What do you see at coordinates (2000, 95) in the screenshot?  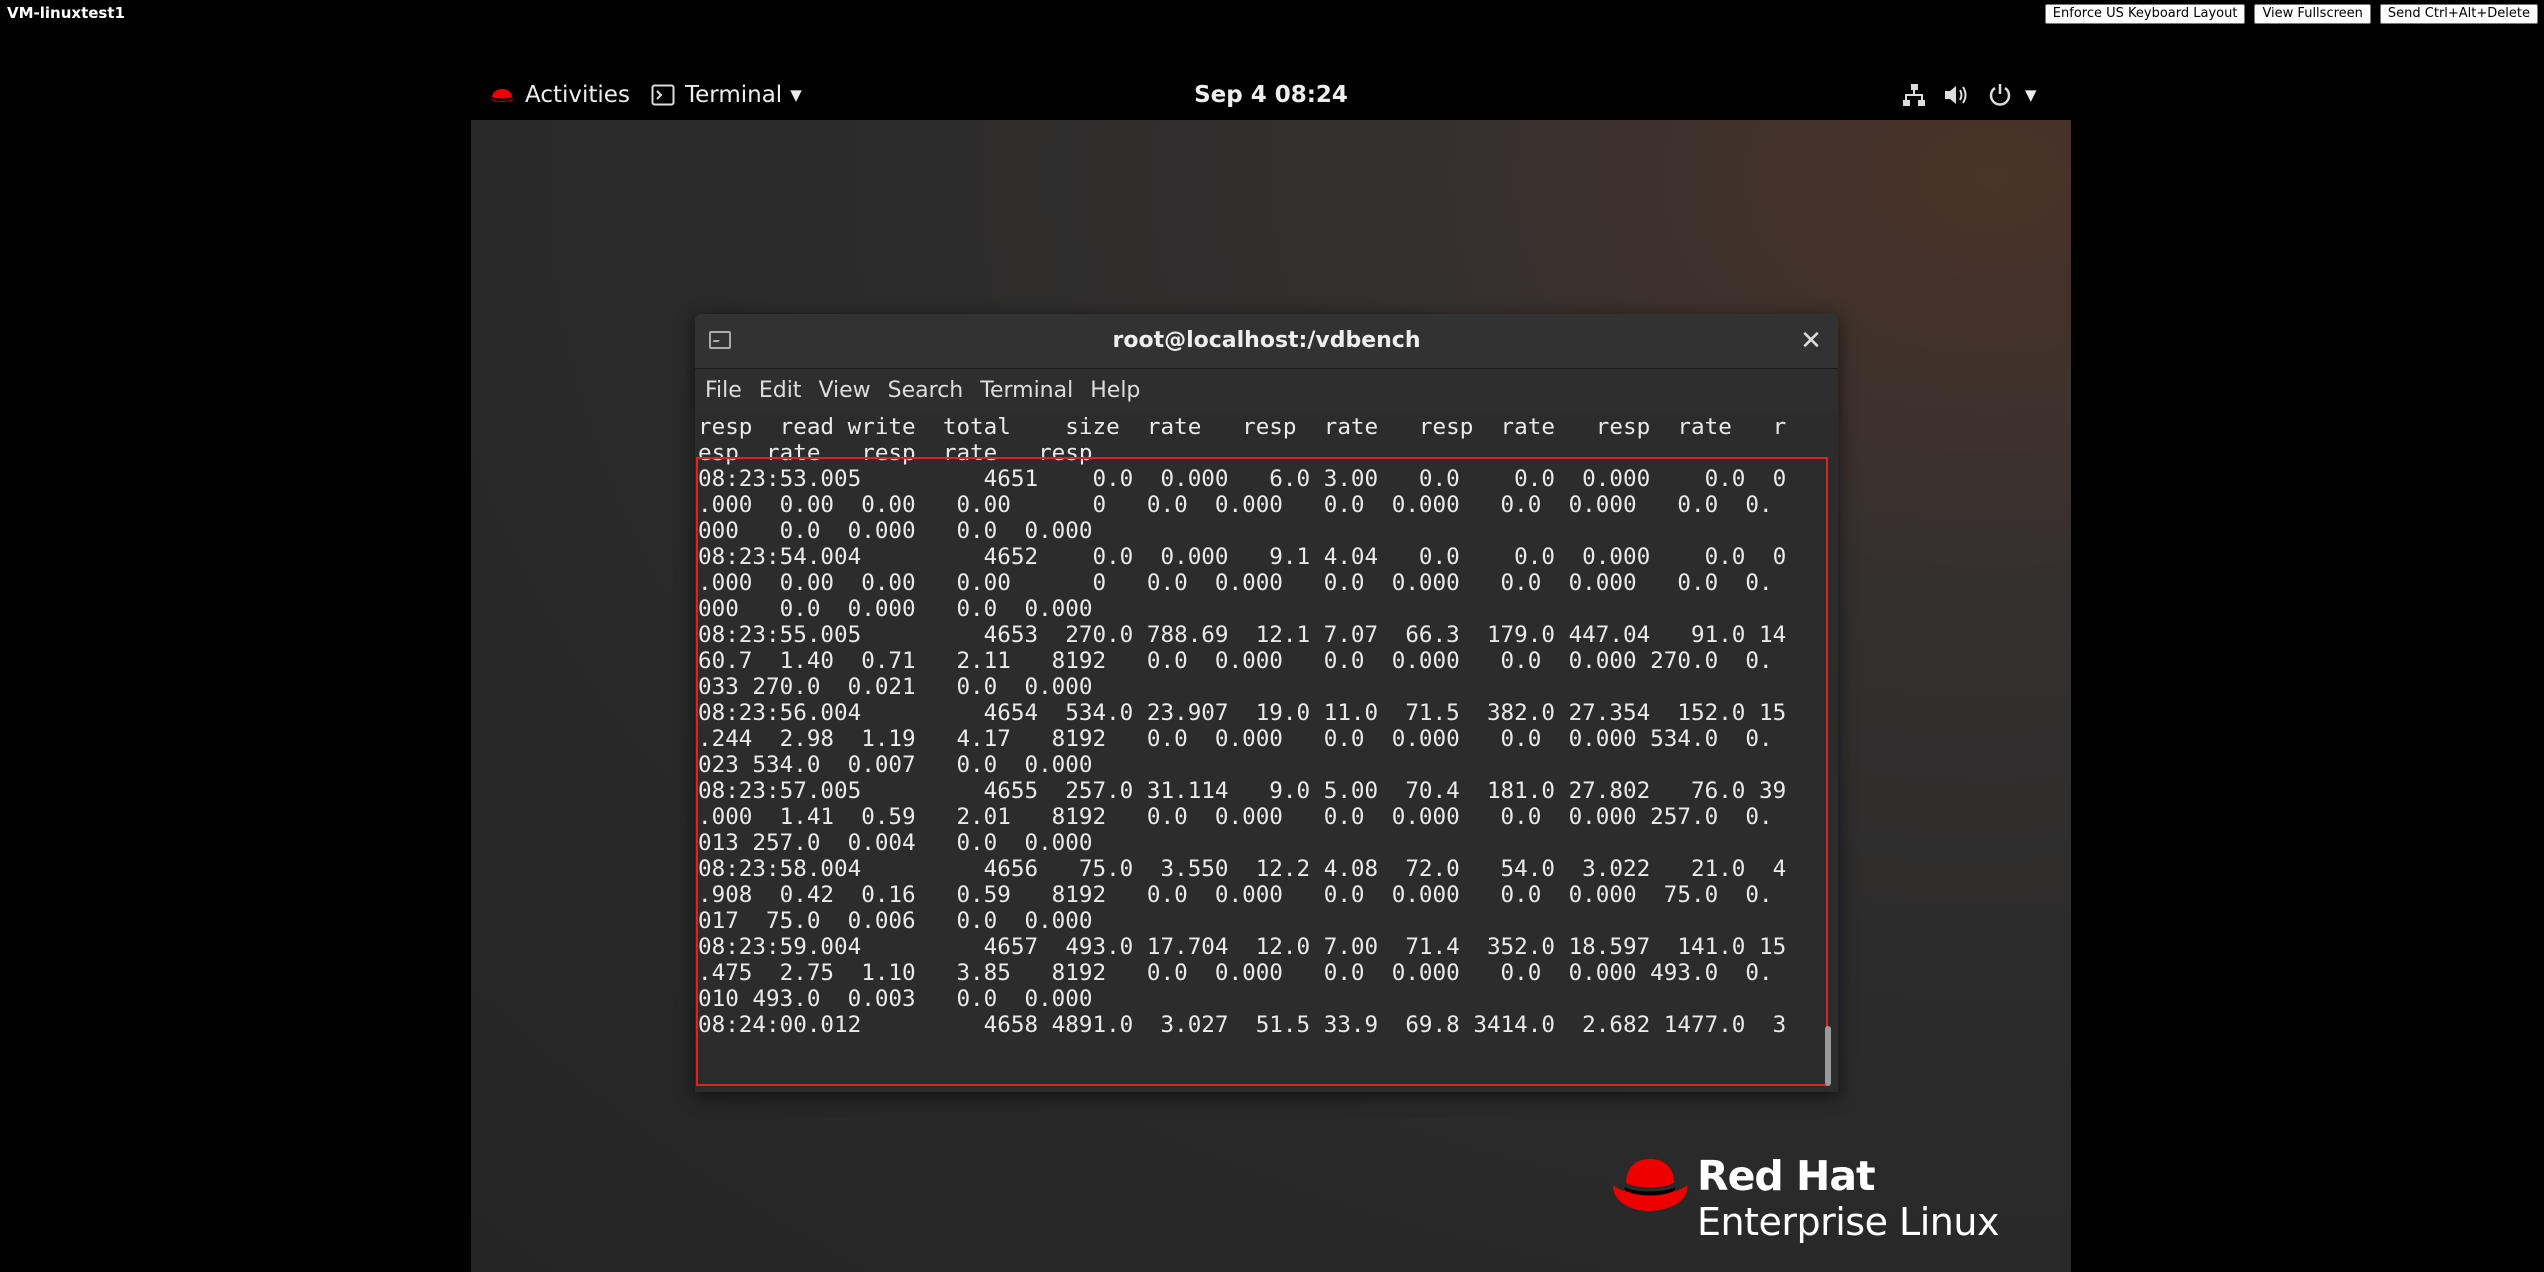 I see `power-icon` at bounding box center [2000, 95].